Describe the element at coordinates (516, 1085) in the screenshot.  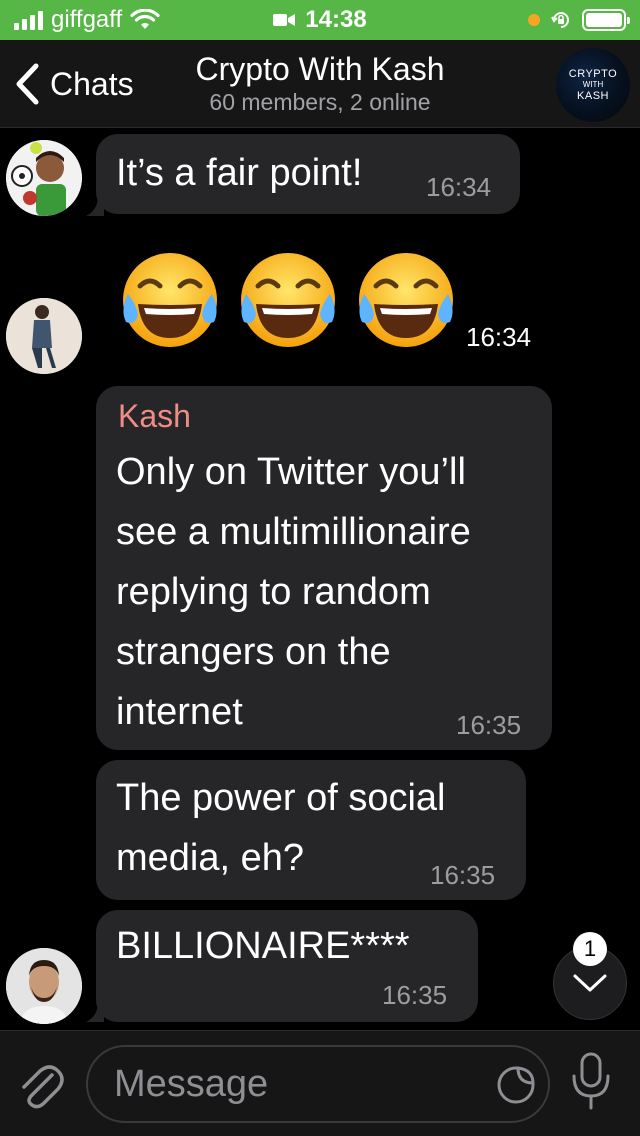
I see `sticker-icon` at that location.